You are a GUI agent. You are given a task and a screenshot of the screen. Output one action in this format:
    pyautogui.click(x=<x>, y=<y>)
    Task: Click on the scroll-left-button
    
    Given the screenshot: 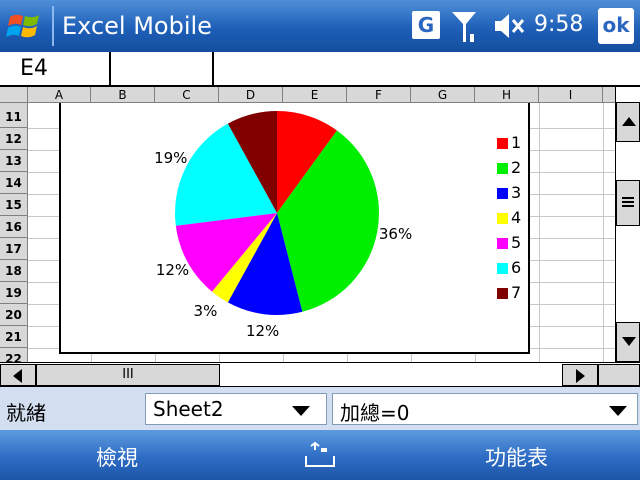 What is the action you would take?
    pyautogui.click(x=18, y=375)
    